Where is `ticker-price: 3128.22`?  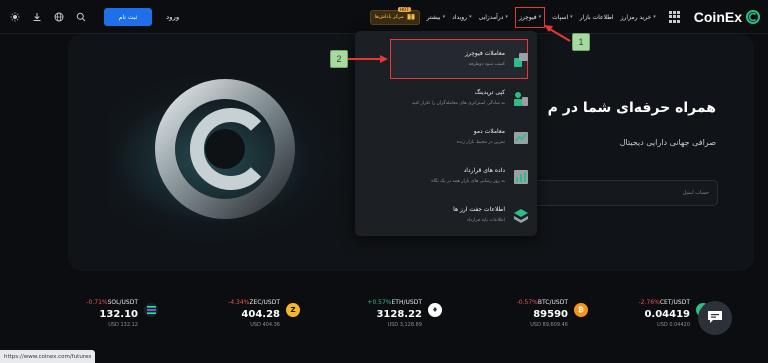 ticker-price: 3128.22 is located at coordinates (399, 314).